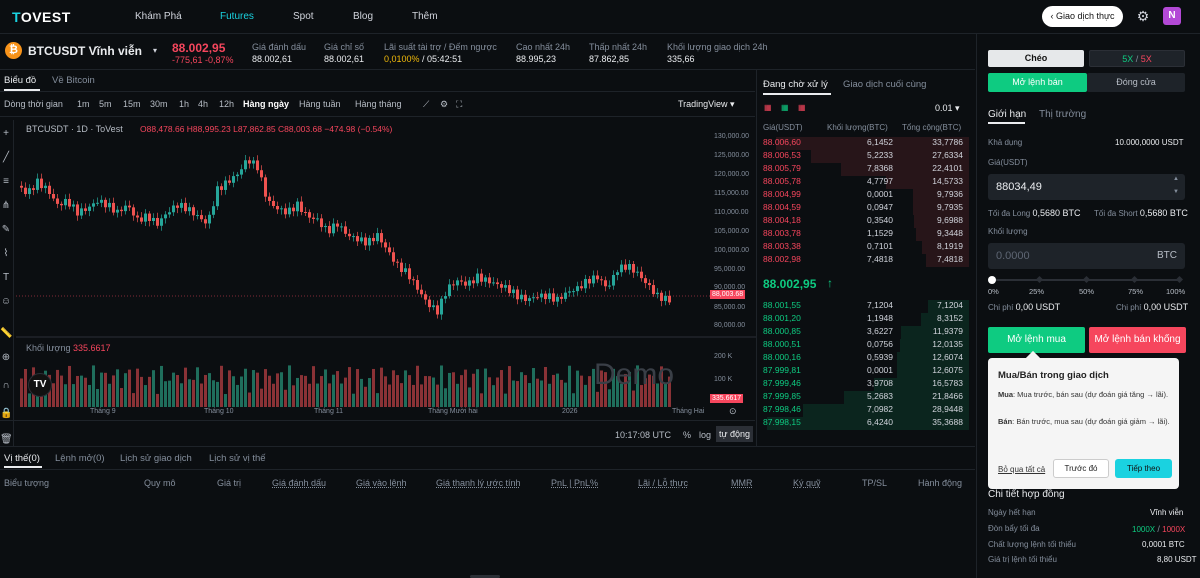 The image size is (1200, 578). Describe the element at coordinates (6, 414) in the screenshot. I see `lock-icon: 🔒` at that location.